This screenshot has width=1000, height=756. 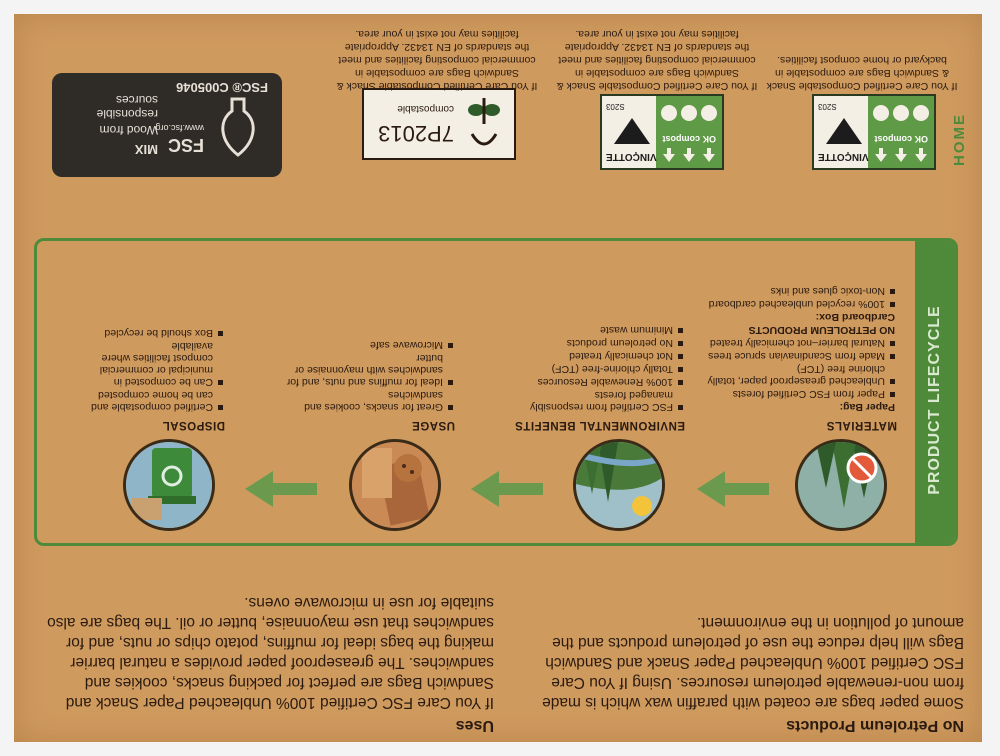 What do you see at coordinates (474, 725) in the screenshot?
I see `uses-title: Uses` at bounding box center [474, 725].